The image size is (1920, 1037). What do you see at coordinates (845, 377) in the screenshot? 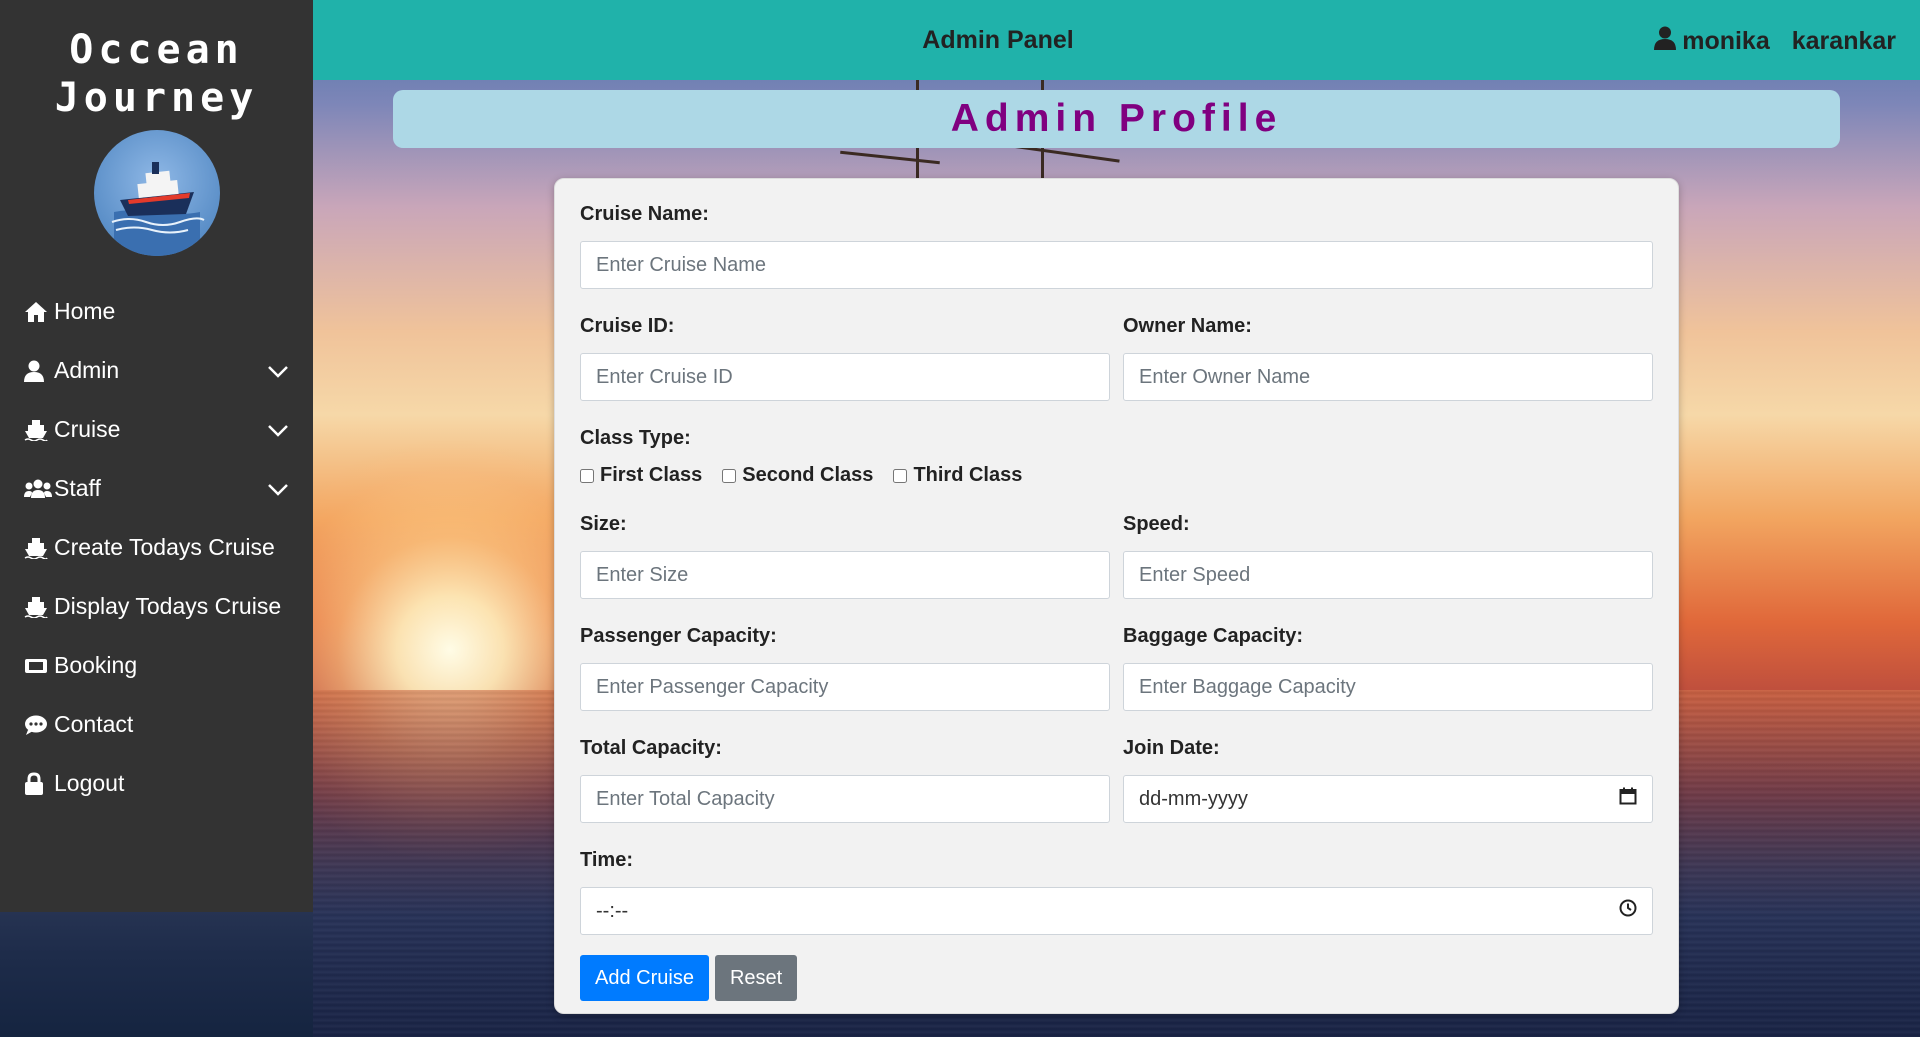
I see `cruise-id-input` at bounding box center [845, 377].